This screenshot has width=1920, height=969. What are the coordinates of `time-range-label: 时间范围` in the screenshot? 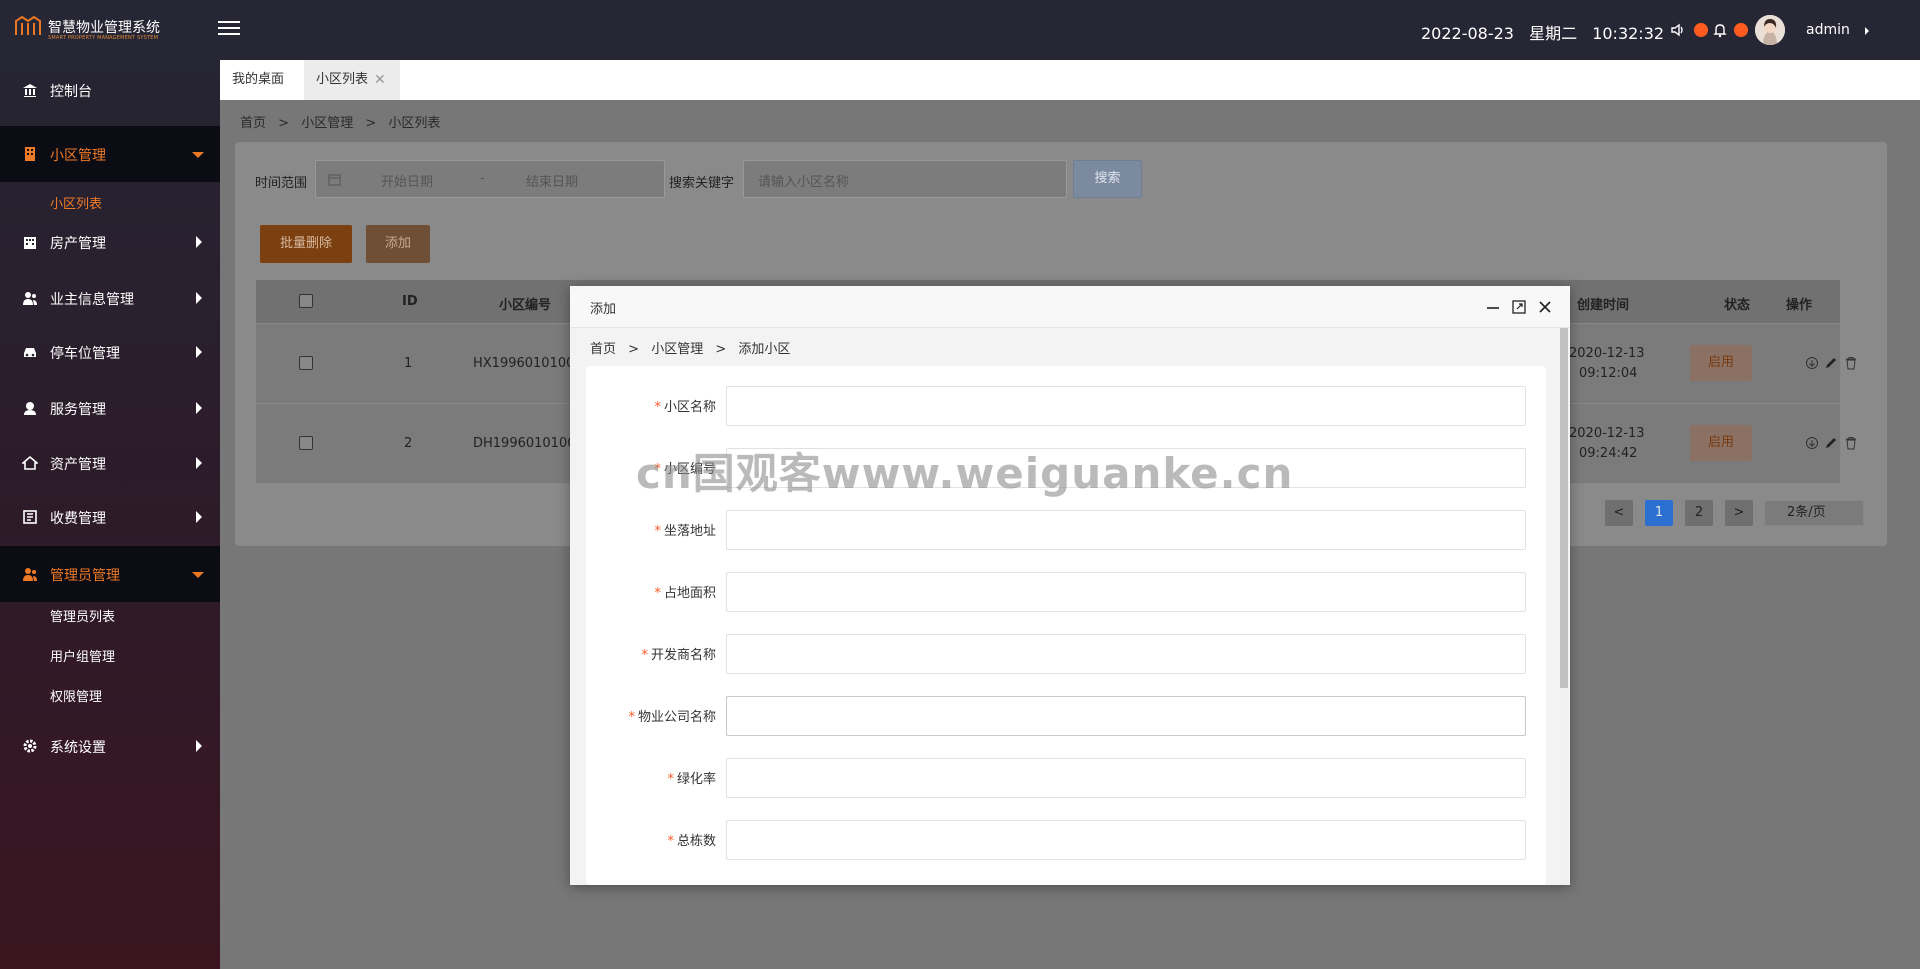 It's located at (281, 183).